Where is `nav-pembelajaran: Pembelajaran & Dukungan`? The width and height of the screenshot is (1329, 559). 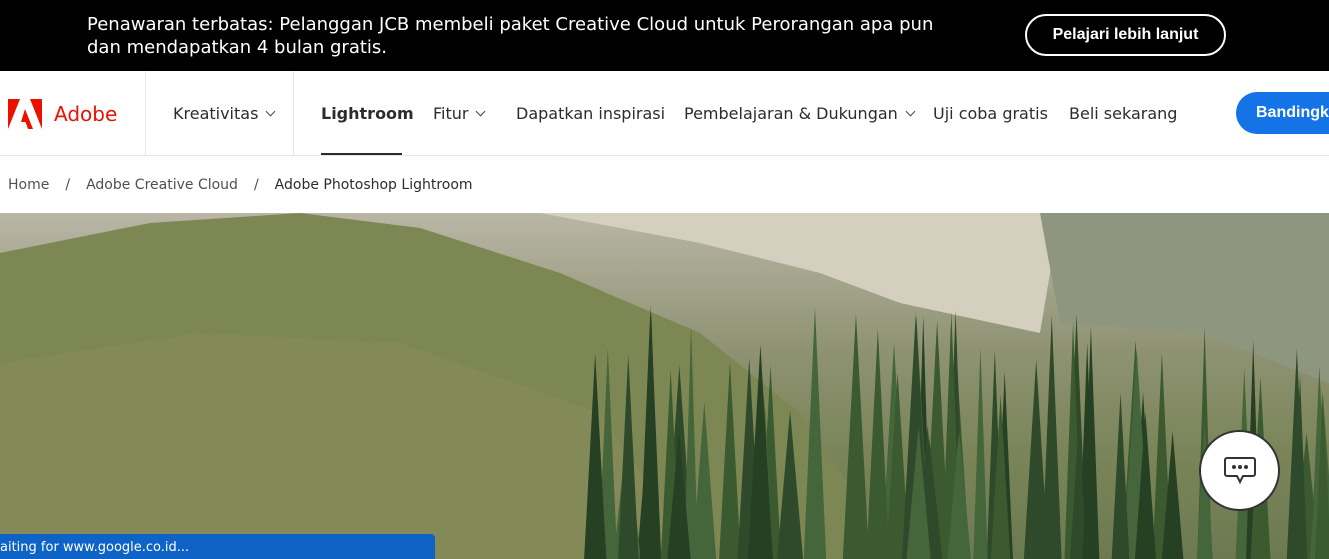 nav-pembelajaran: Pembelajaran & Dukungan is located at coordinates (800, 113).